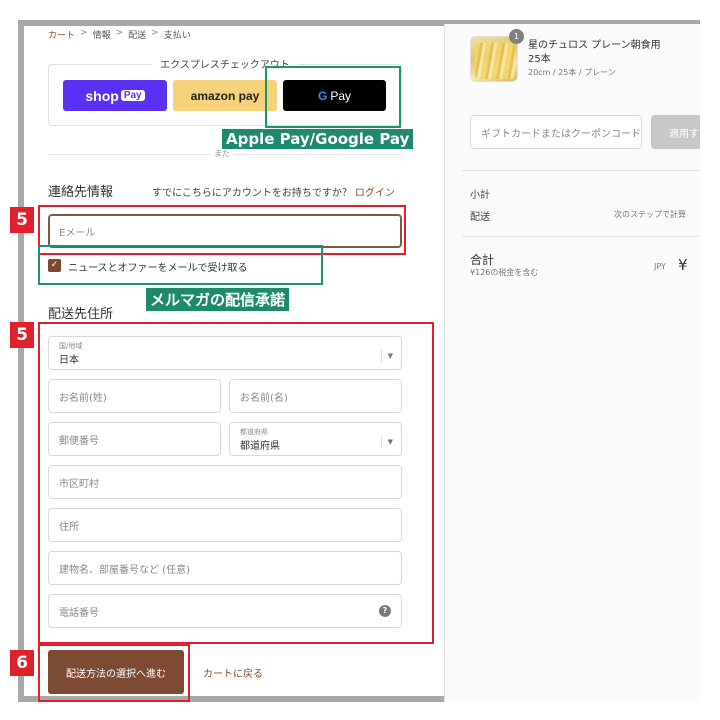 The height and width of the screenshot is (720, 720). I want to click on product-name: 星のチュロス プレーン朝食用 25本, so click(594, 52).